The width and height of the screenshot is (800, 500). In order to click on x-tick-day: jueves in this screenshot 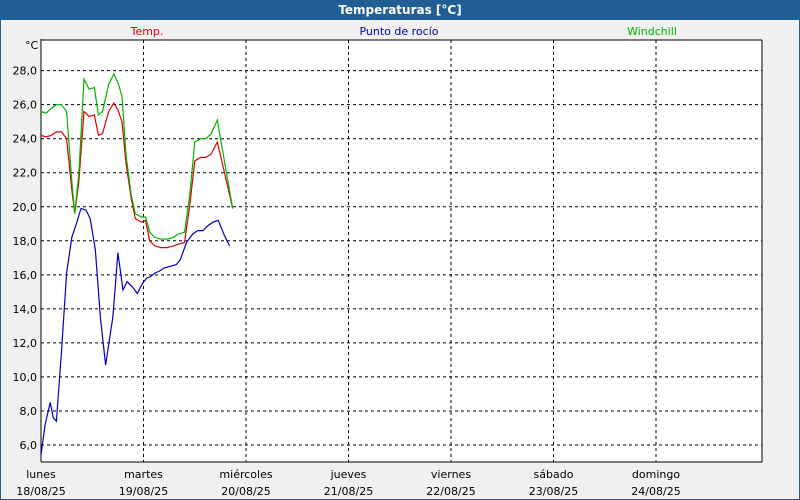, I will do `click(348, 474)`.